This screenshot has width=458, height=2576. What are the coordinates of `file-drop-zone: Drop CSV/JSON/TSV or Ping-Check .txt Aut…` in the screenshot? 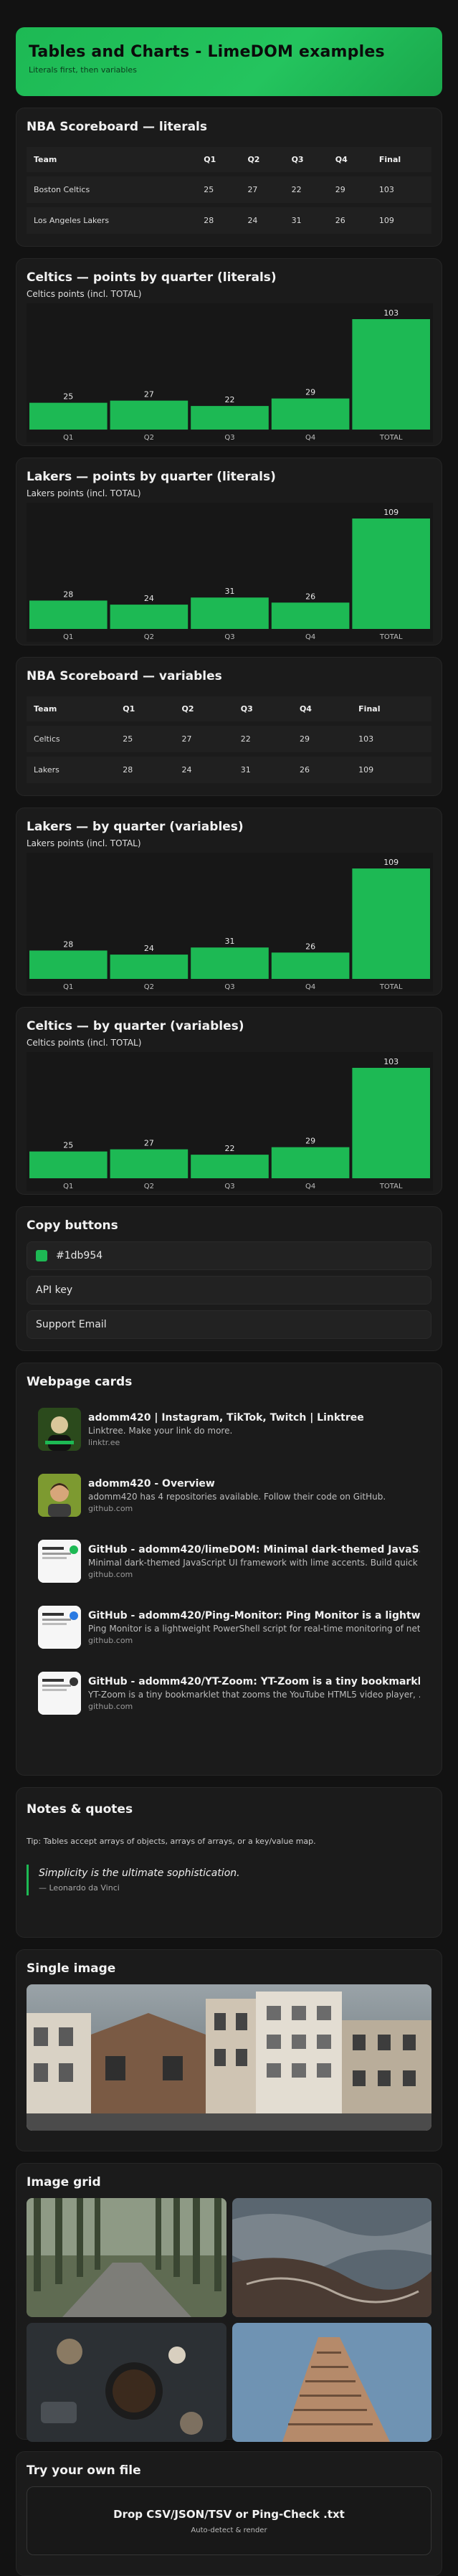 It's located at (229, 2520).